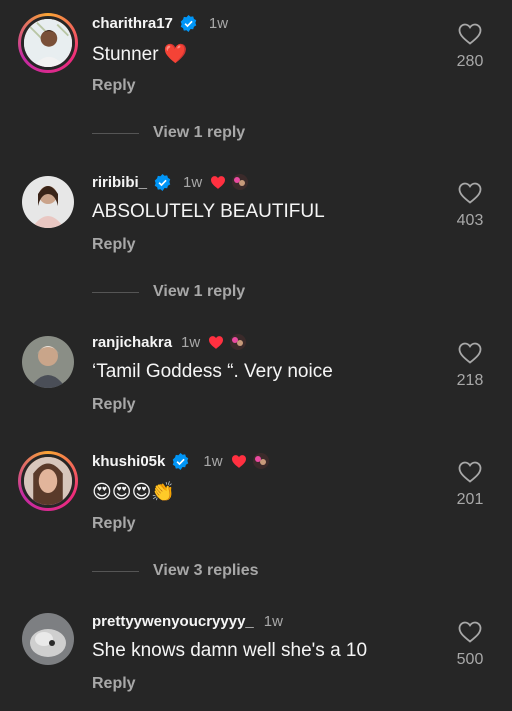 The height and width of the screenshot is (711, 512). I want to click on view-replies-text: View 3 replies, so click(206, 571).